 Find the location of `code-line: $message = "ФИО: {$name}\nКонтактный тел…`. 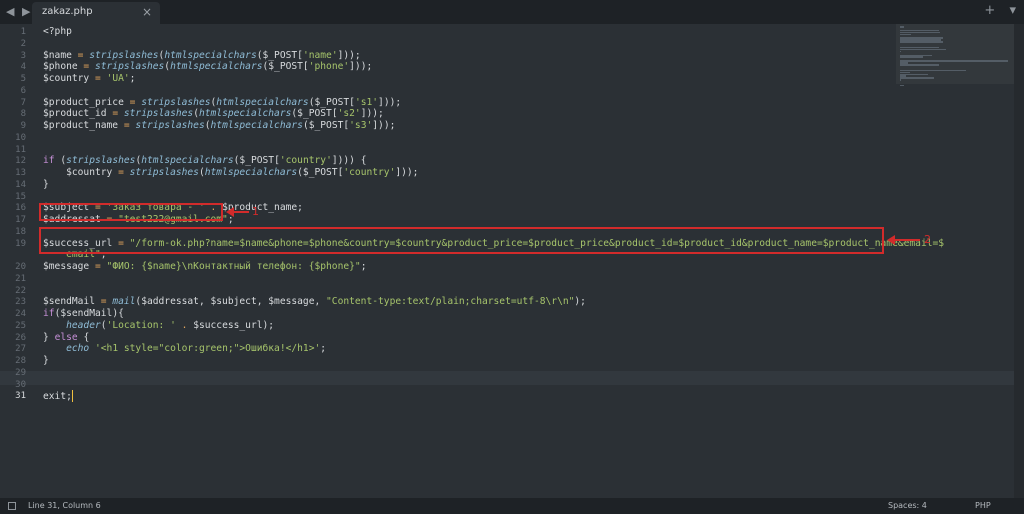

code-line: $message = "ФИО: {$name}\nКонтактный тел… is located at coordinates (204, 267).